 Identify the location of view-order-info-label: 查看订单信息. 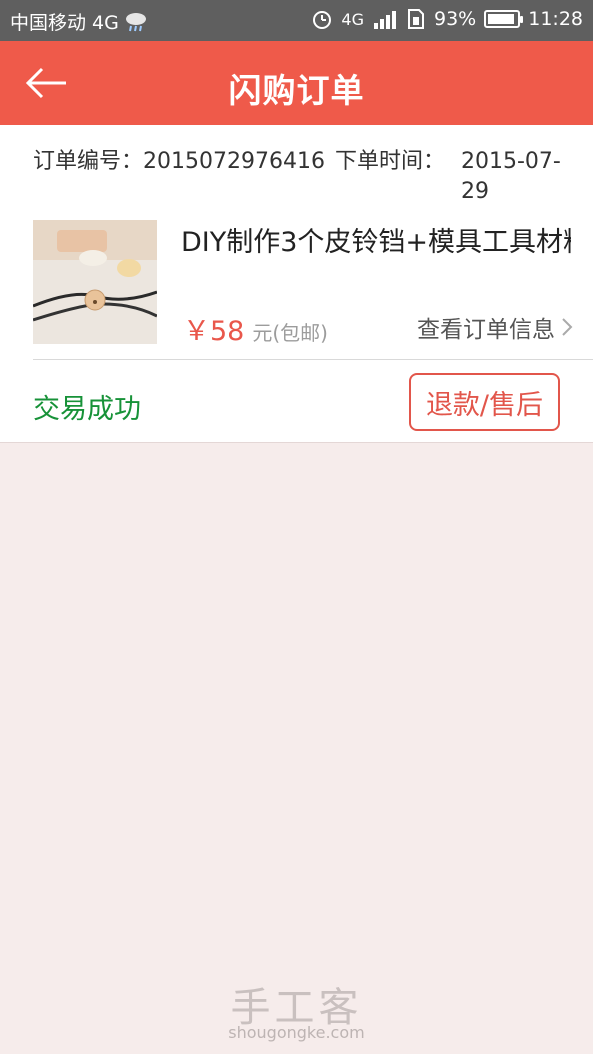
(486, 330).